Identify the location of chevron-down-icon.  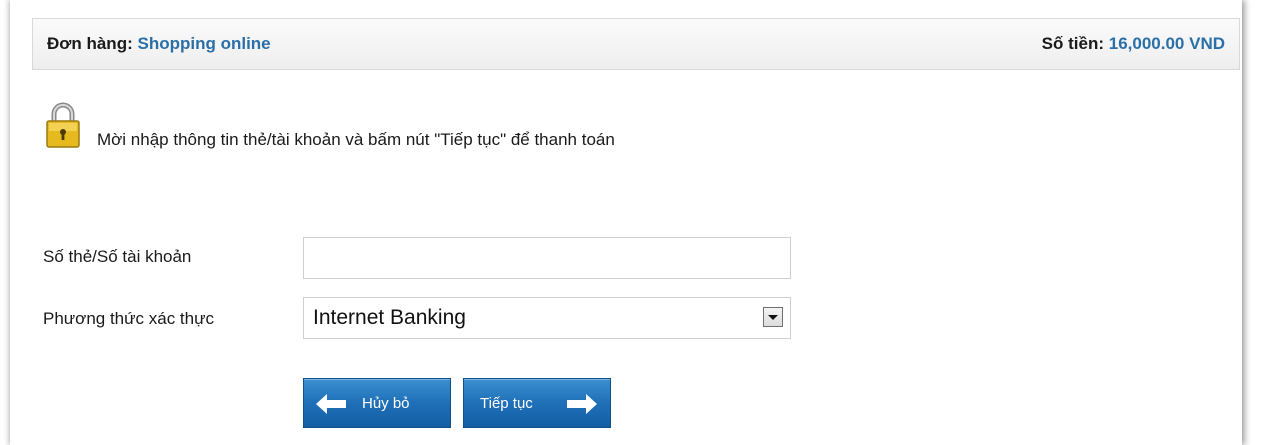
(773, 317).